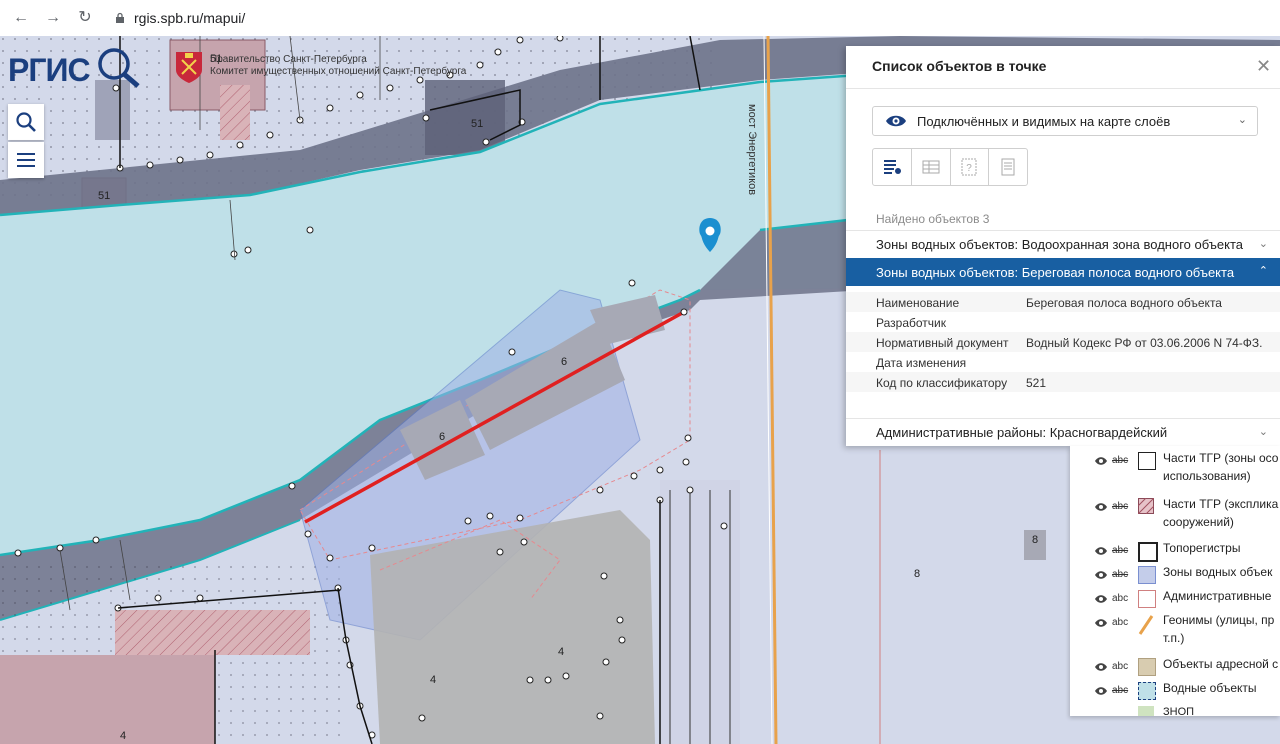 The image size is (1280, 744). Describe the element at coordinates (911, 323) in the screenshot. I see `attribute-row: Разработчик` at that location.